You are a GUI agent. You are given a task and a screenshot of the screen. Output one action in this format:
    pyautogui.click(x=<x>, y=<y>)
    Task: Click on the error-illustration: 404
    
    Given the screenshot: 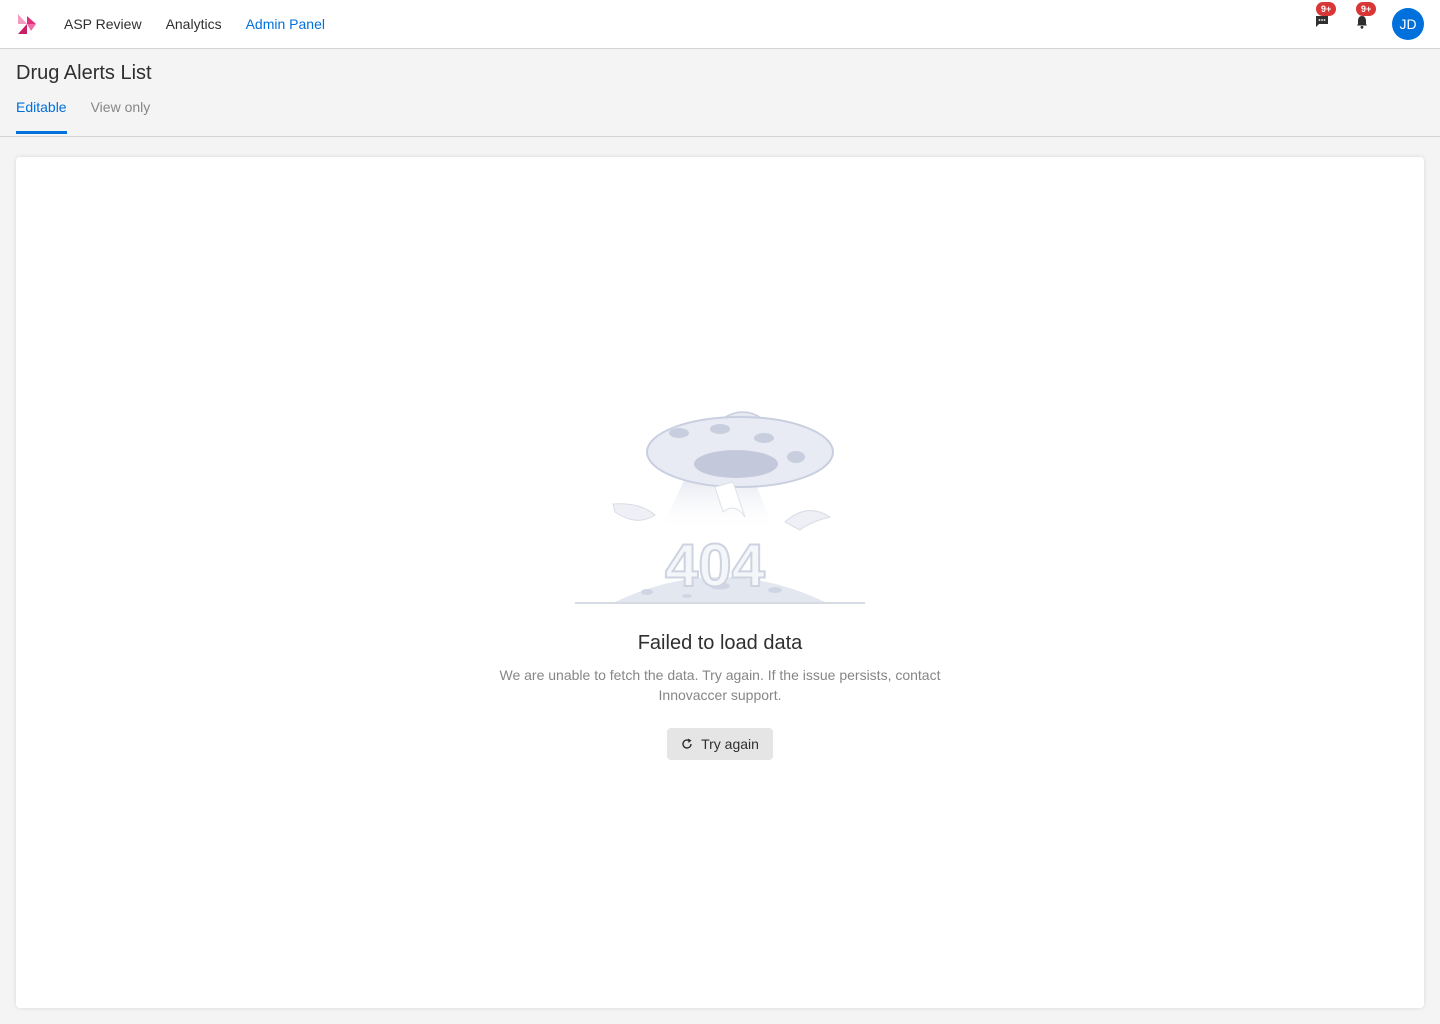 What is the action you would take?
    pyautogui.click(x=720, y=504)
    